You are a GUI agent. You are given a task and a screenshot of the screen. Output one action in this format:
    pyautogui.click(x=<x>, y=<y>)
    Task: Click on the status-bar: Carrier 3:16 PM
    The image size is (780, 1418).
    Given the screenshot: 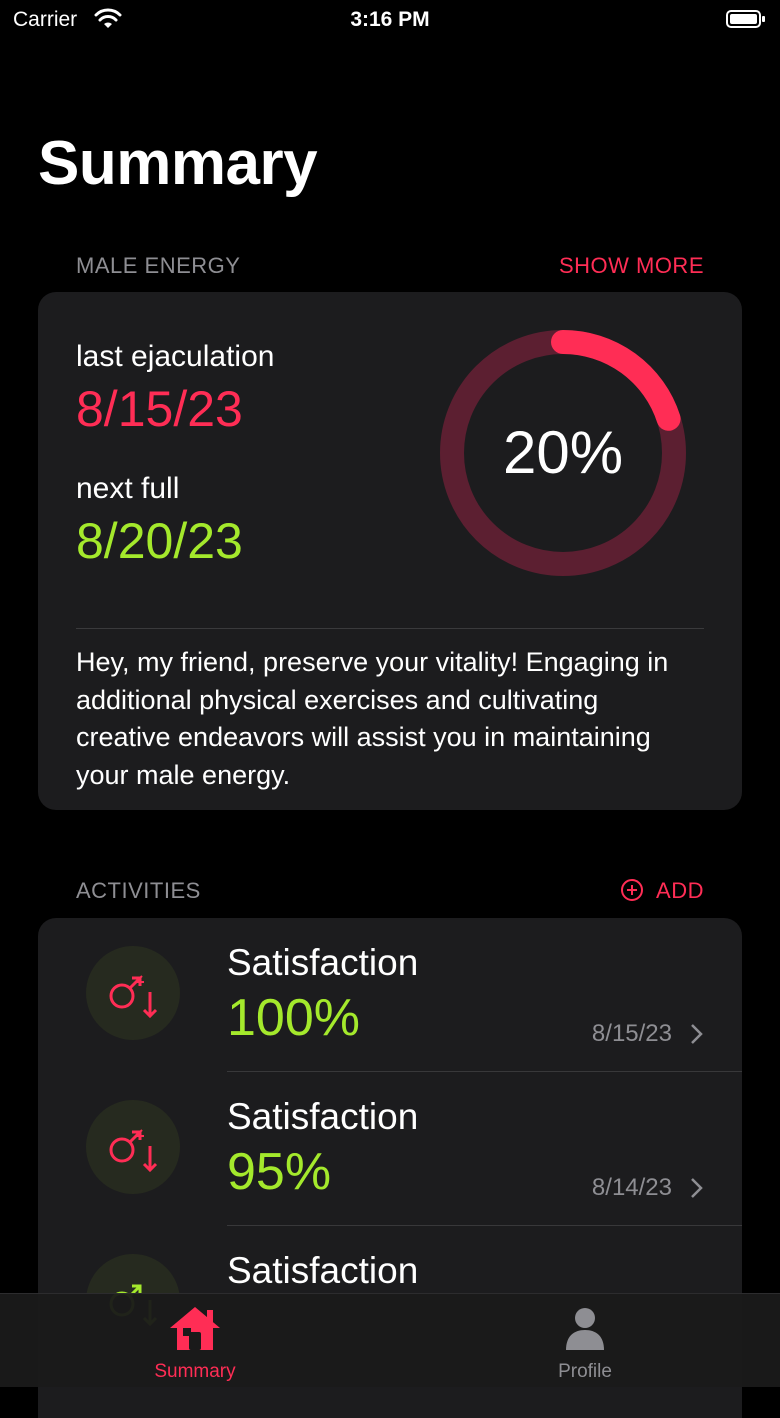 What is the action you would take?
    pyautogui.click(x=390, y=20)
    